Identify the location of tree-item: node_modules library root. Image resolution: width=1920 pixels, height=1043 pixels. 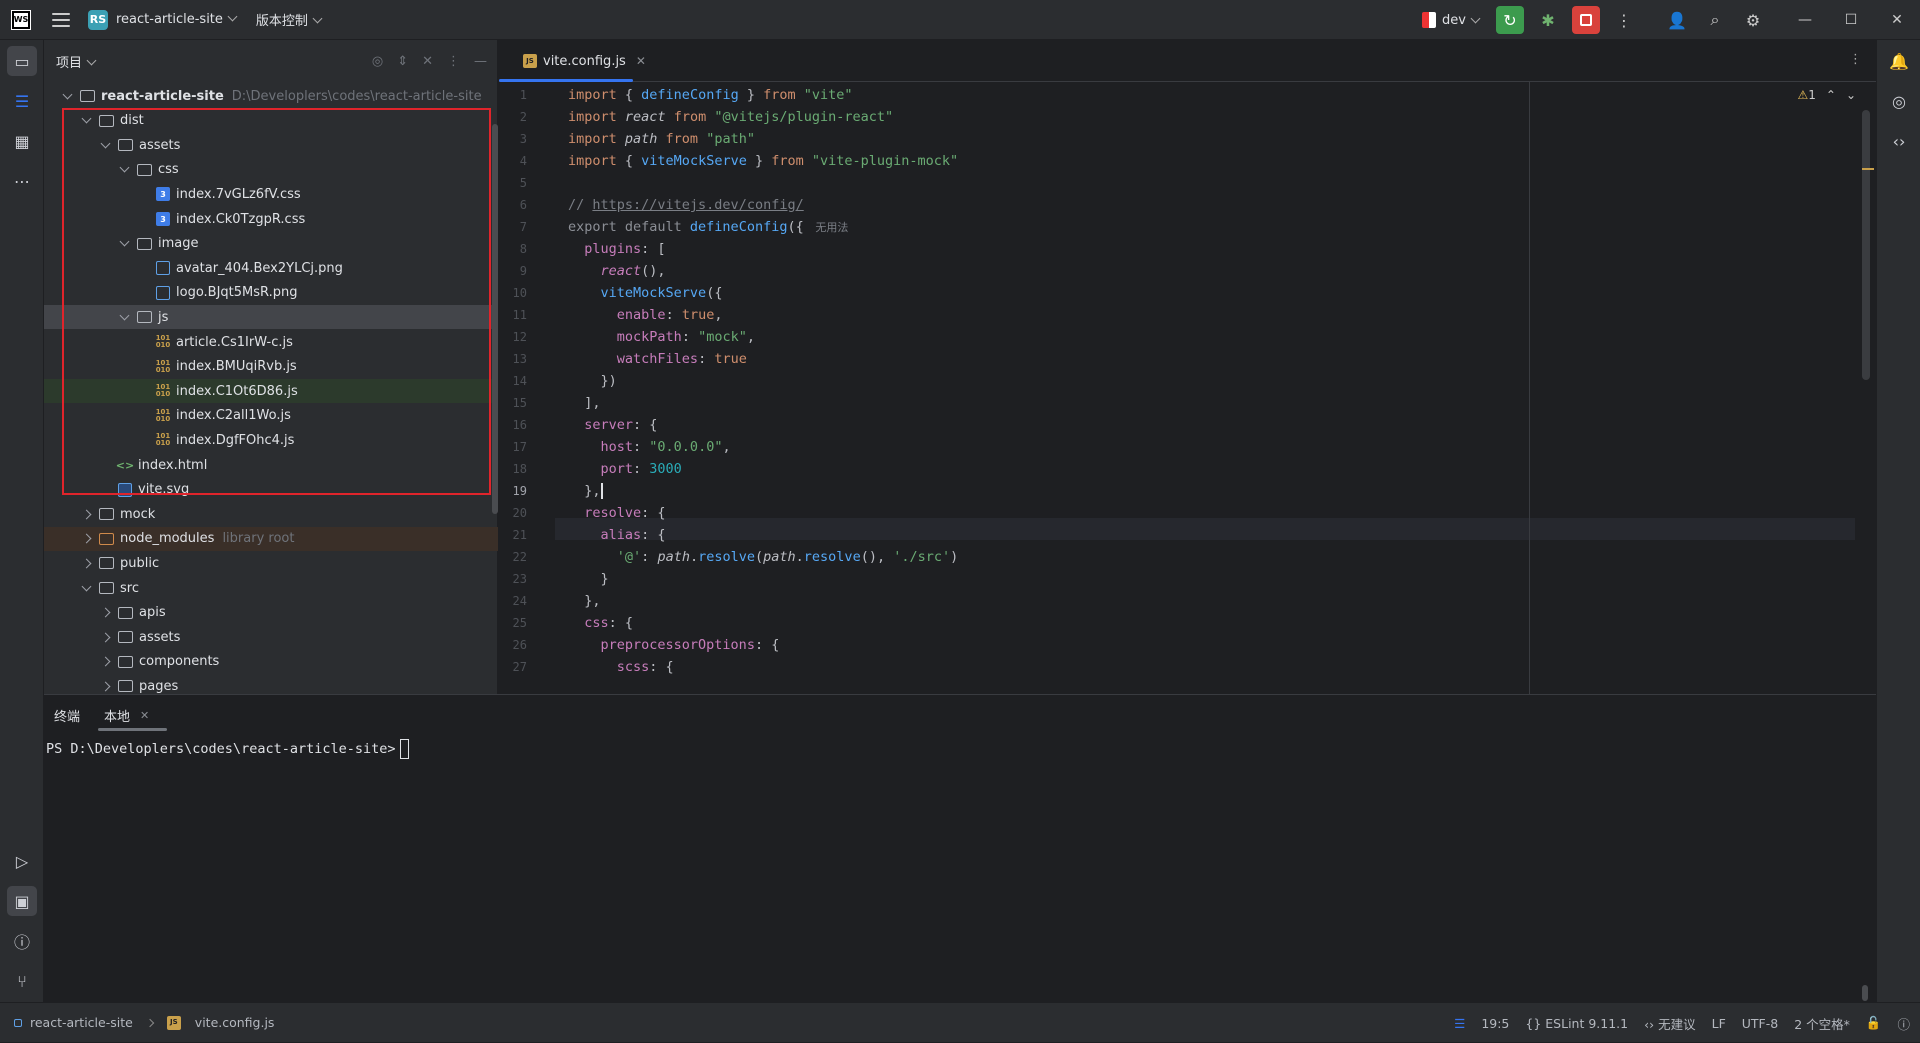
(271, 538).